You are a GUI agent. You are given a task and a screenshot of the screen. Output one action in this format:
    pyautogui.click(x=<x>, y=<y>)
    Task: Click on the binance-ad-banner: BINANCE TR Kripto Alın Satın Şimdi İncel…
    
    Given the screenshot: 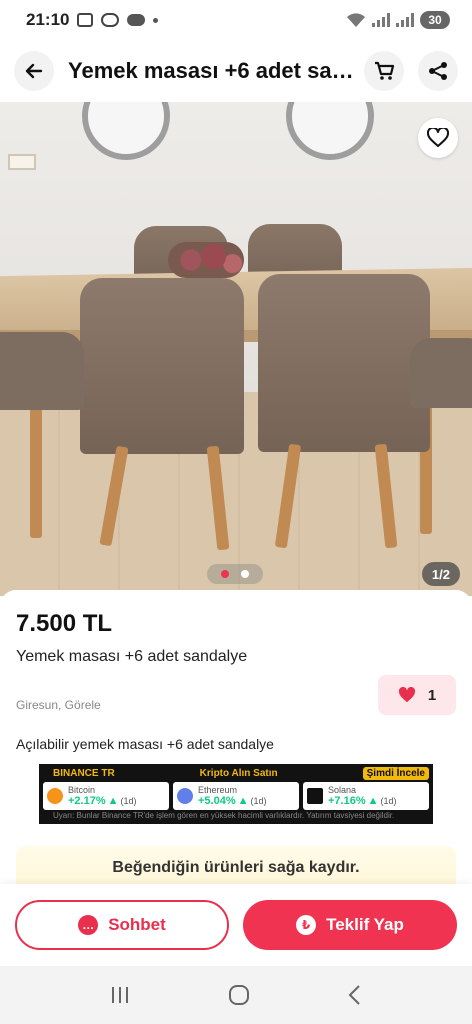 What is the action you would take?
    pyautogui.click(x=236, y=794)
    